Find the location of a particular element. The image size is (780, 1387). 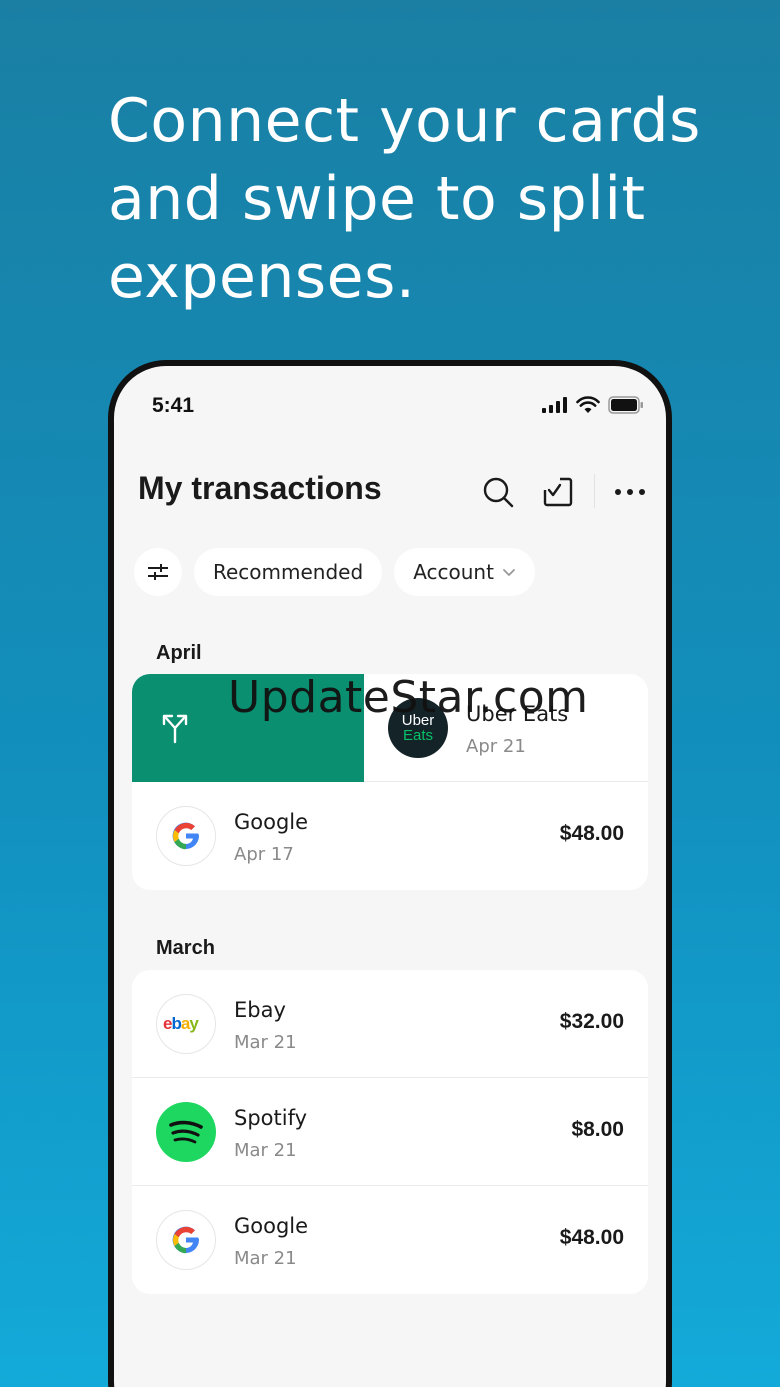

recommended-label: Recommended is located at coordinates (288, 572).